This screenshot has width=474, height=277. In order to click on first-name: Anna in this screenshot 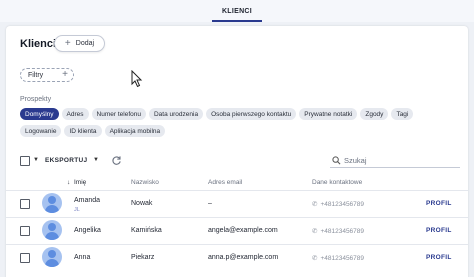, I will do `click(82, 257)`.